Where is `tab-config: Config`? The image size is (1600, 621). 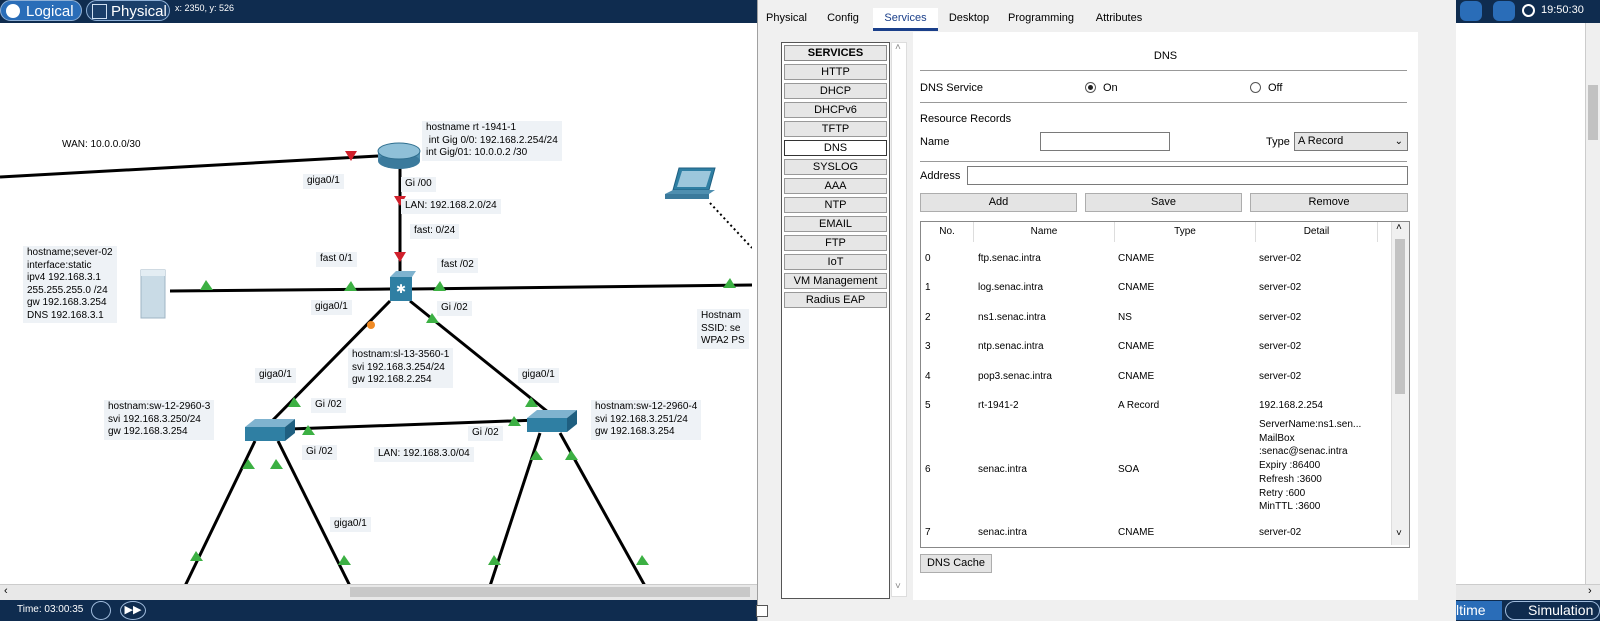 tab-config: Config is located at coordinates (843, 18).